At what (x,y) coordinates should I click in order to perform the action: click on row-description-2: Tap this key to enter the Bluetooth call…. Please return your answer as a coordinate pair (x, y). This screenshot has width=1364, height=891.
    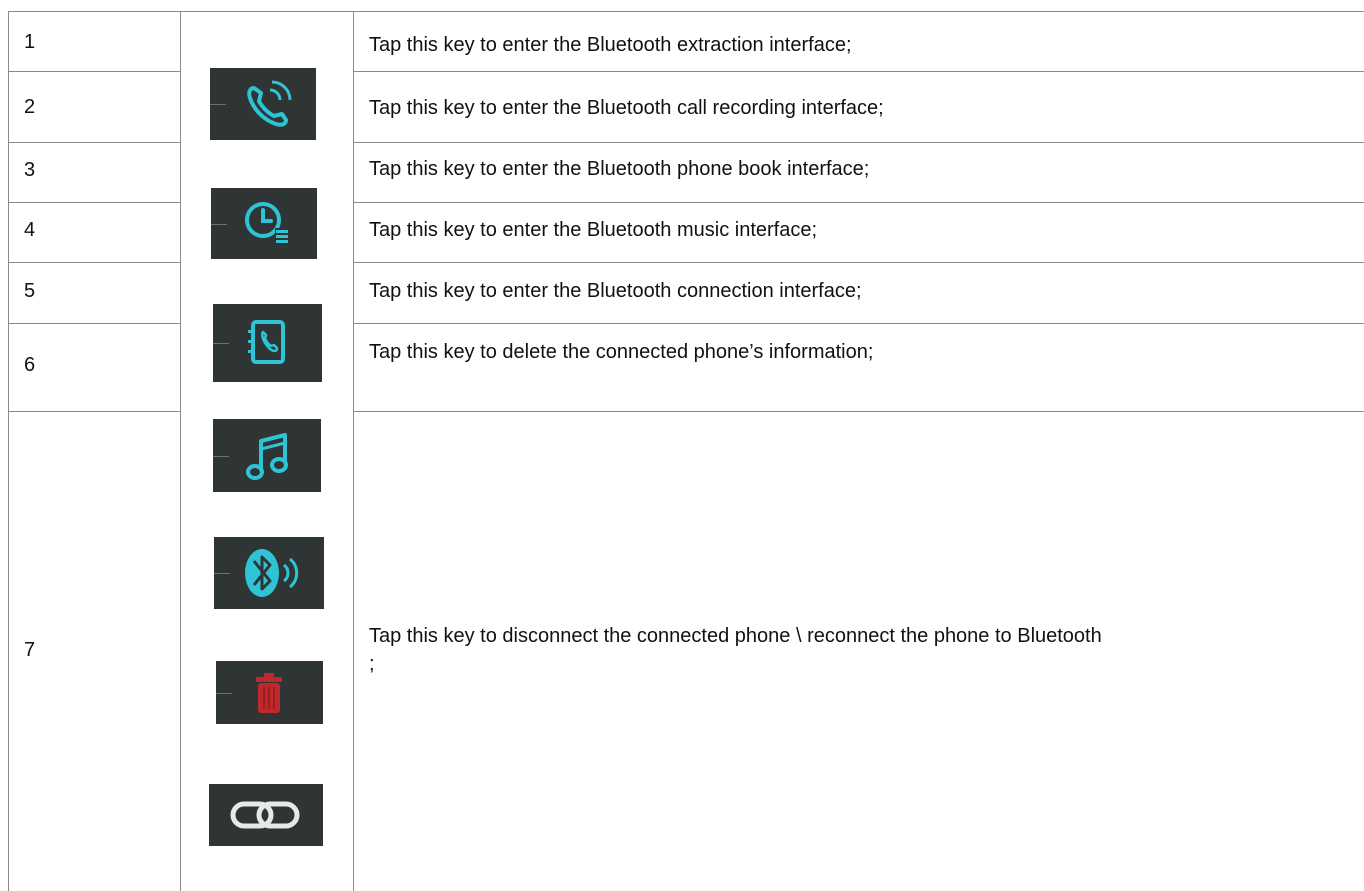
    Looking at the image, I should click on (626, 108).